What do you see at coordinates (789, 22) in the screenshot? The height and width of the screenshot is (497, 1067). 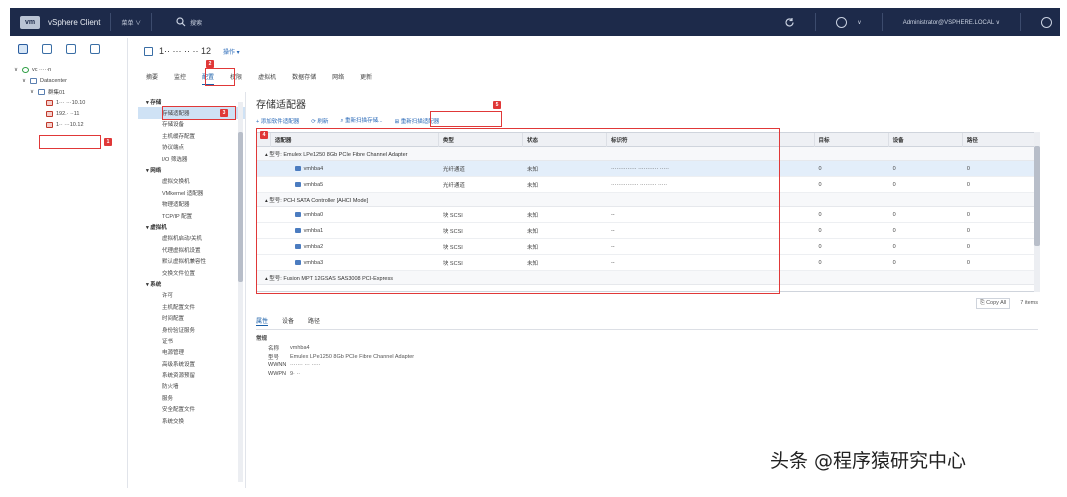 I see `refresh-icon` at bounding box center [789, 22].